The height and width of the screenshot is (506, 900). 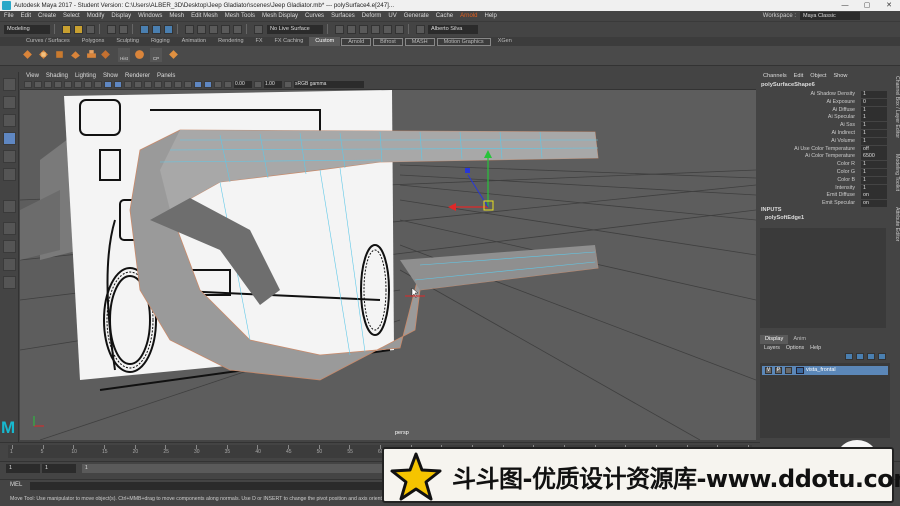 What do you see at coordinates (363, 29) in the screenshot?
I see `ipr-icon` at bounding box center [363, 29].